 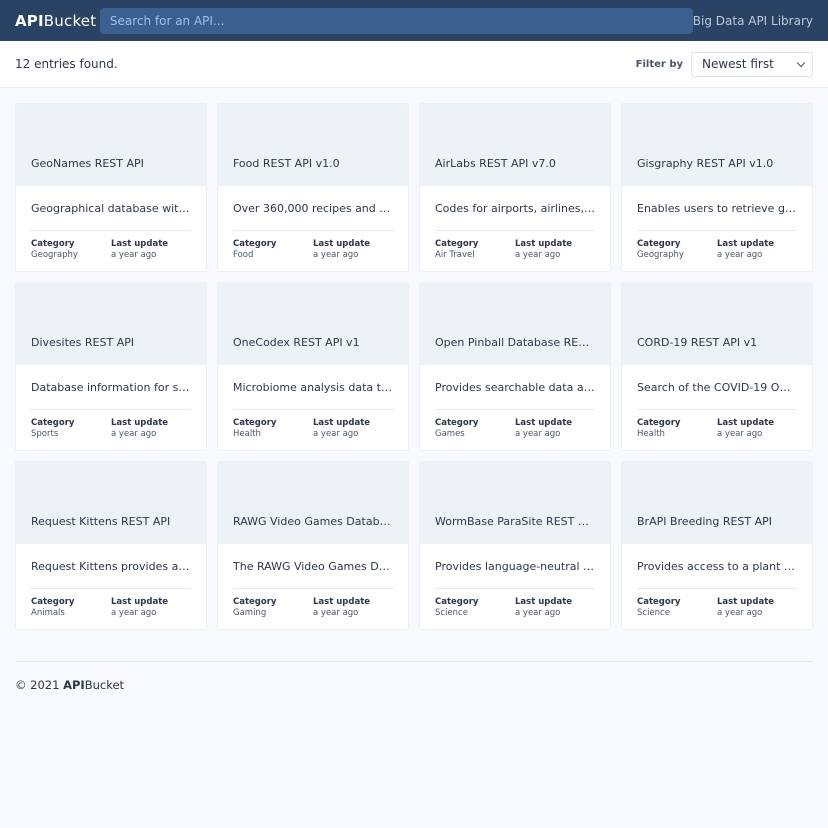 What do you see at coordinates (717, 566) in the screenshot?
I see `card-description: Provides access to a plant data resource` at bounding box center [717, 566].